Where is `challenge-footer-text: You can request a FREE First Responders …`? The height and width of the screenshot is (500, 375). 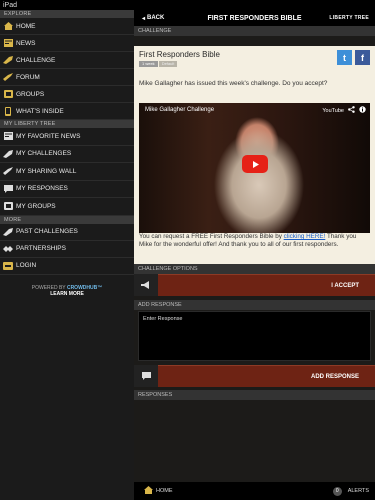
challenge-footer-text: You can request a FREE First Responders … is located at coordinates (254, 241).